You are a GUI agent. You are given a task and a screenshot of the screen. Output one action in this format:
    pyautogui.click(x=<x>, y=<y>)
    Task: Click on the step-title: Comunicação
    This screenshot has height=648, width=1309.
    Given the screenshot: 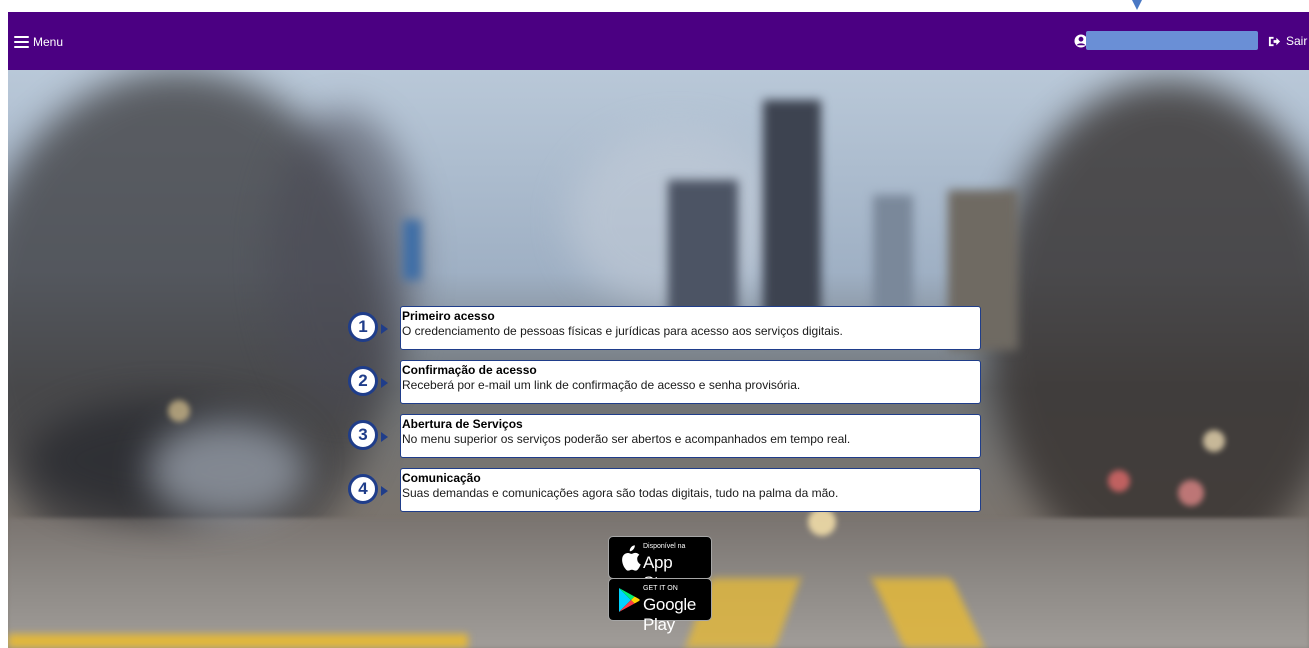 What is the action you would take?
    pyautogui.click(x=441, y=478)
    